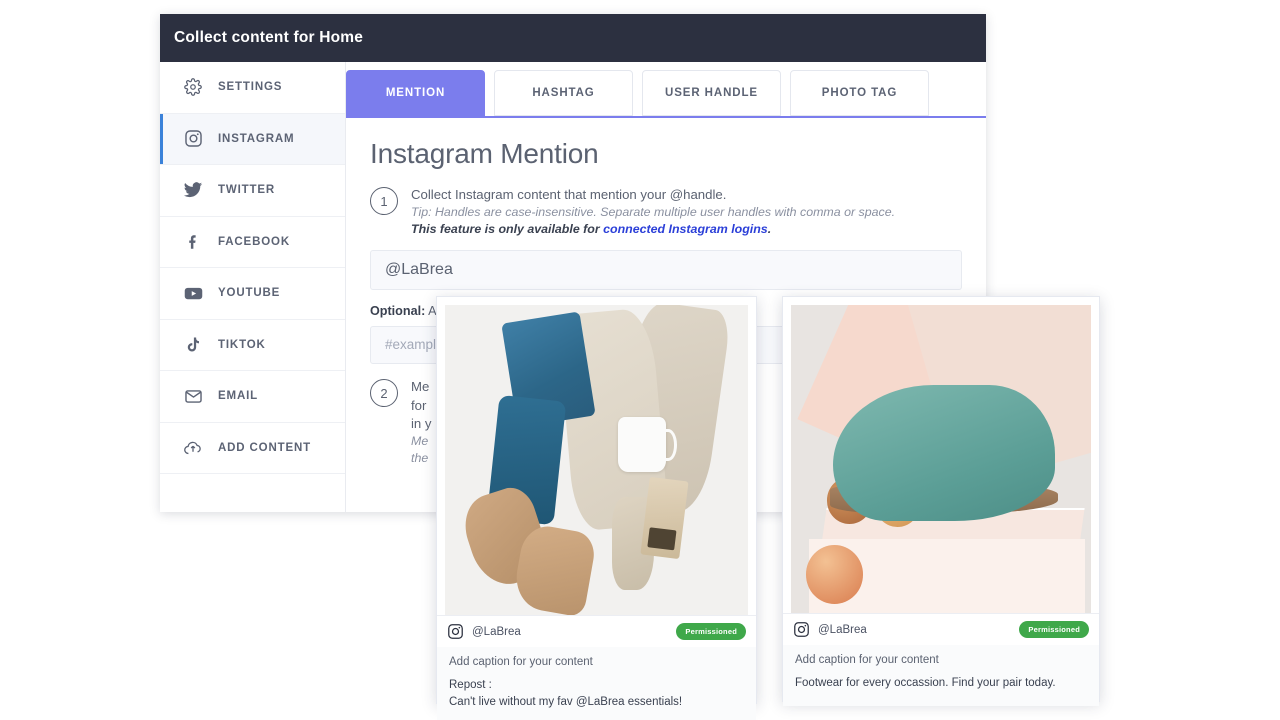 The image size is (1280, 720). What do you see at coordinates (415, 93) in the screenshot?
I see `tab-mention: MENTION` at bounding box center [415, 93].